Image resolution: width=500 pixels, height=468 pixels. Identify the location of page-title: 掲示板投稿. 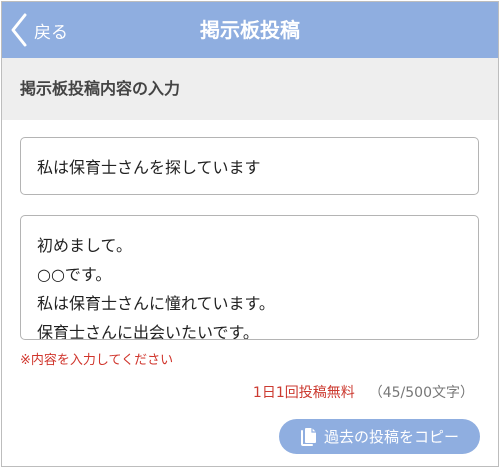
(250, 30).